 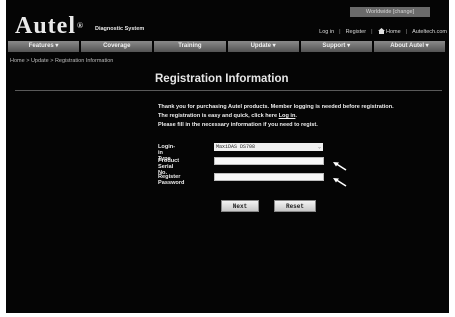 I want to click on auteltech-link: Auteltech.com, so click(x=429, y=32).